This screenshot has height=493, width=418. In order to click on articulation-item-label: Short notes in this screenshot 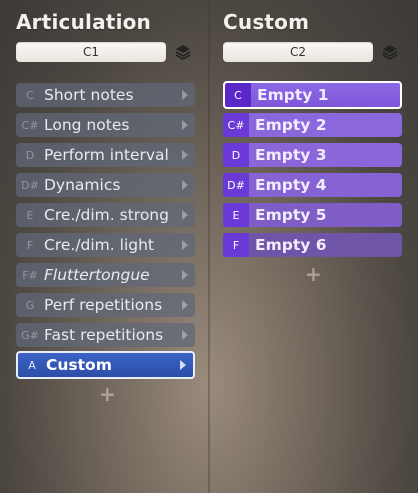, I will do `click(89, 95)`.